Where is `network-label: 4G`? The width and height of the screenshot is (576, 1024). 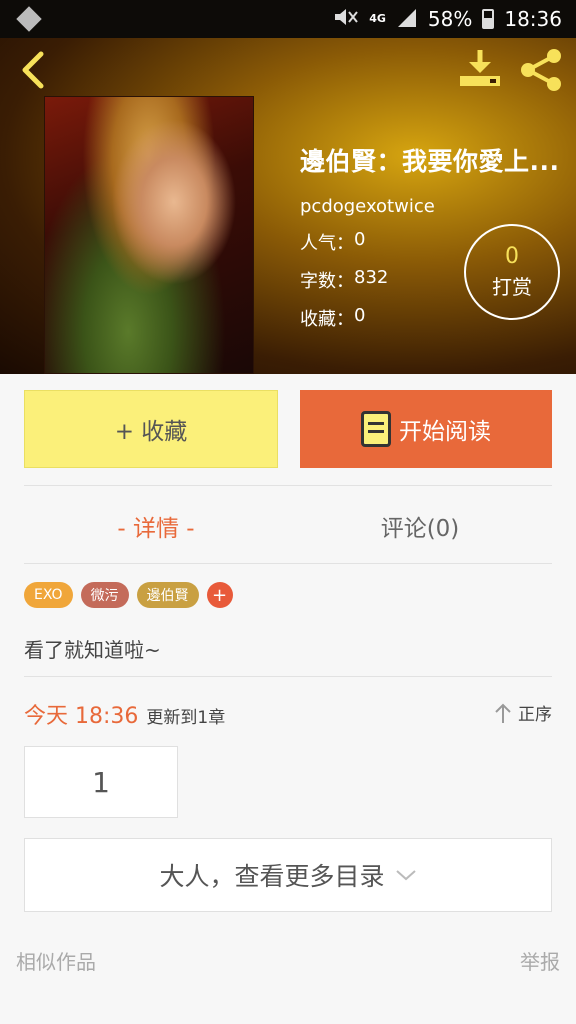 network-label: 4G is located at coordinates (377, 18).